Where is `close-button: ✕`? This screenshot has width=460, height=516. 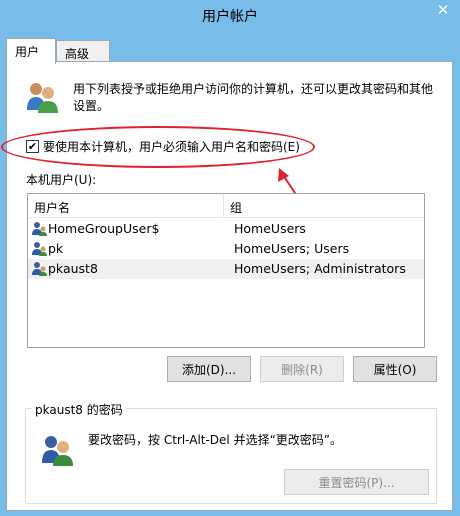
close-button: ✕ is located at coordinates (443, 10).